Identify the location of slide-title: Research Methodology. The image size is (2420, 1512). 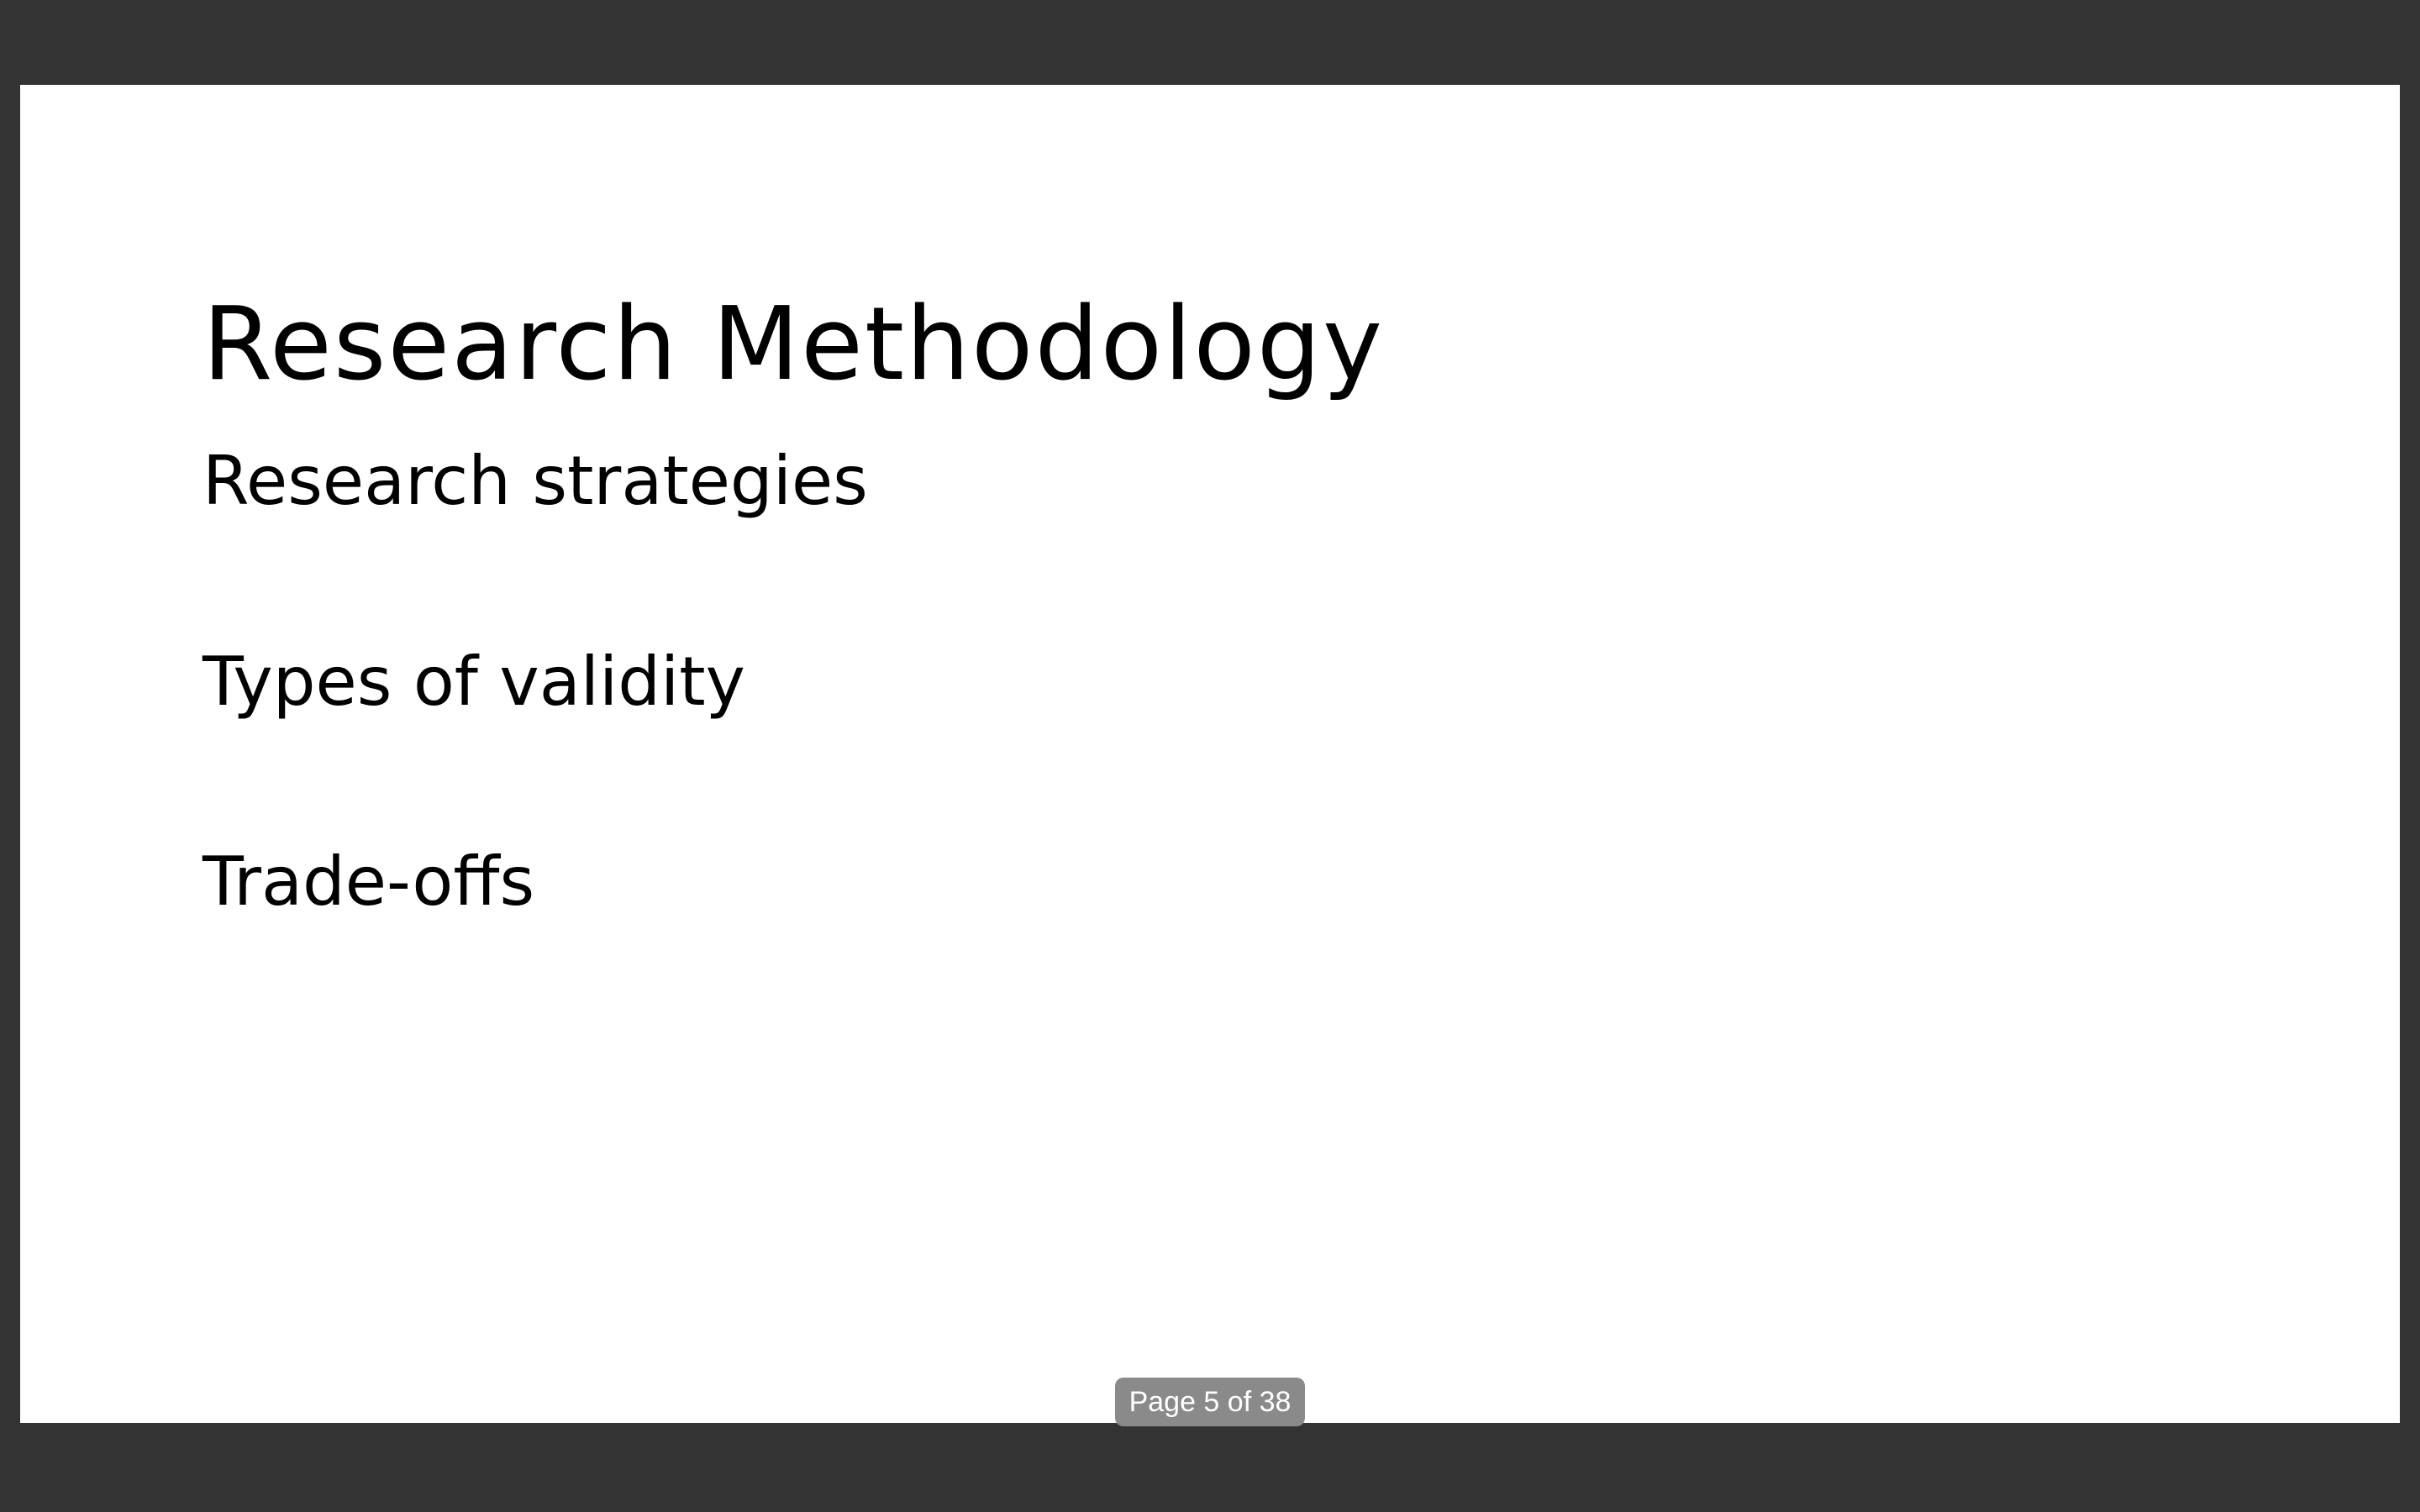
(794, 344).